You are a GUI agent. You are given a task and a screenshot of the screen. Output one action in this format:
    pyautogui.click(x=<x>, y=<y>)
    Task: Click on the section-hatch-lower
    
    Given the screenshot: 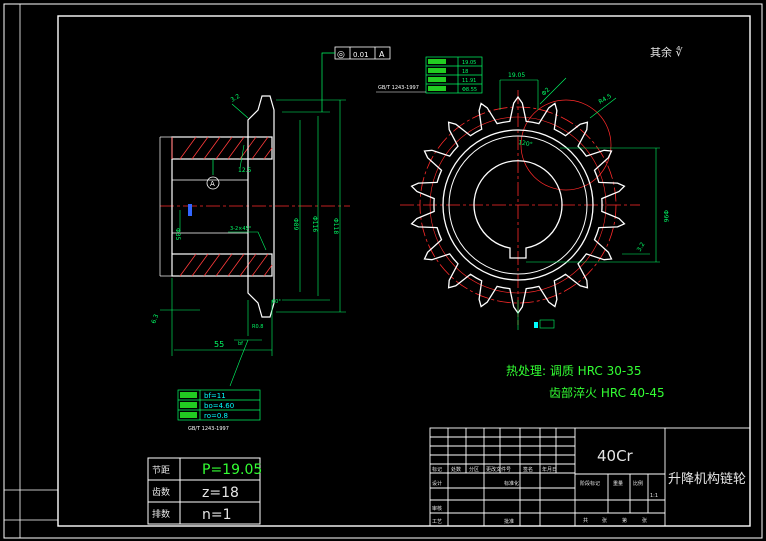 What is the action you would take?
    pyautogui.click(x=222, y=265)
    